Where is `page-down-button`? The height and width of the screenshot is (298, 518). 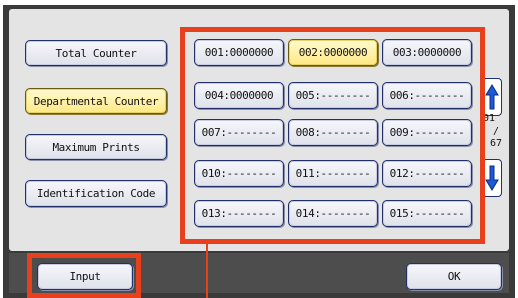
page-down-button is located at coordinates (492, 178).